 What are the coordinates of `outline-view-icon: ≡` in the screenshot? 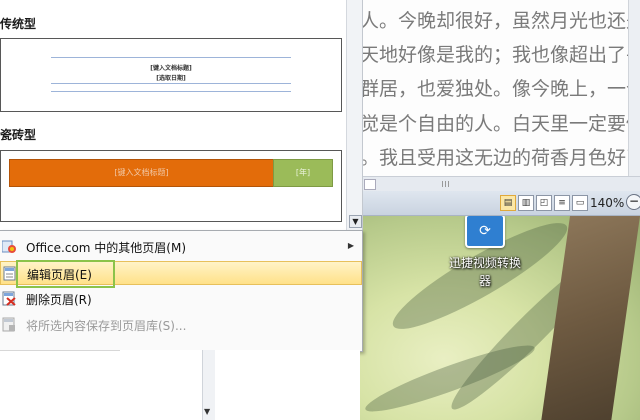 It's located at (562, 203).